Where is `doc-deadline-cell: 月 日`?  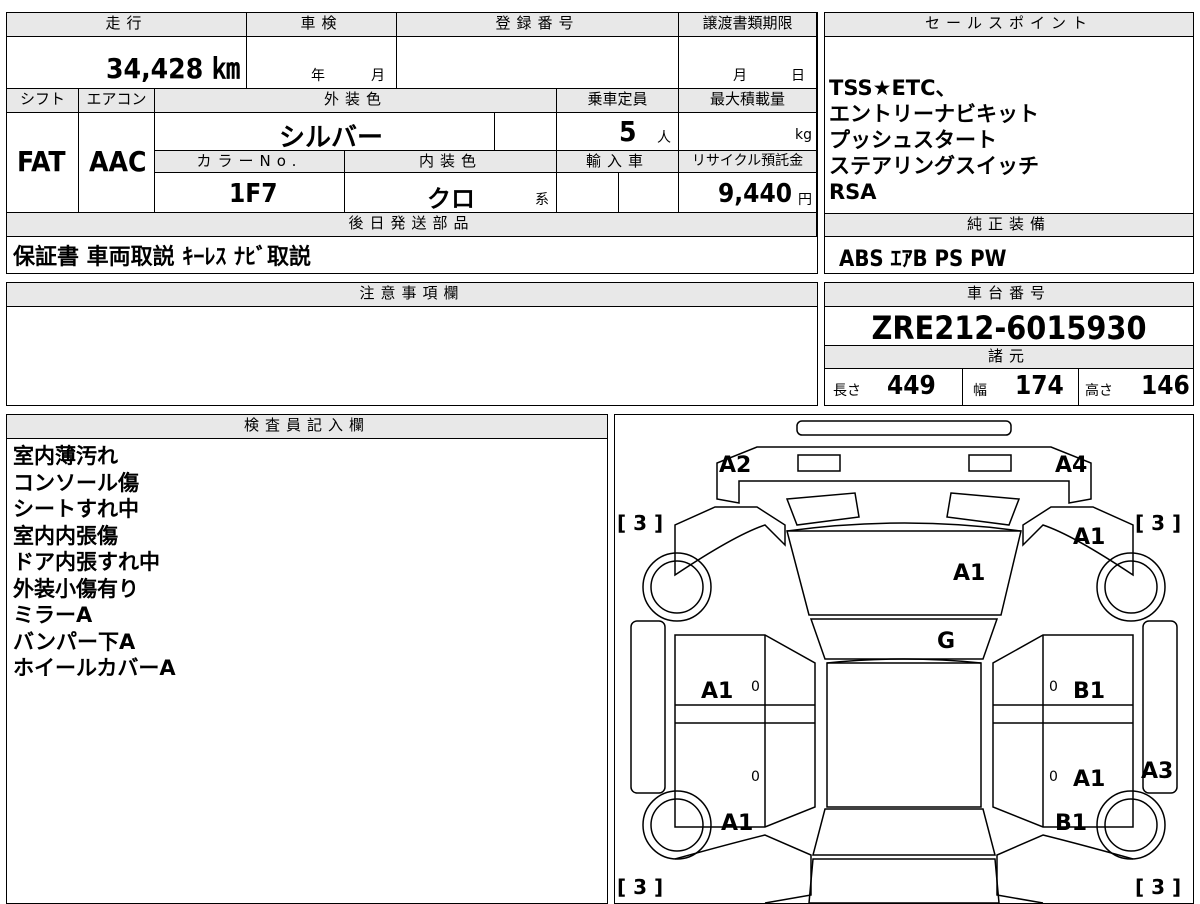 doc-deadline-cell: 月 日 is located at coordinates (748, 63).